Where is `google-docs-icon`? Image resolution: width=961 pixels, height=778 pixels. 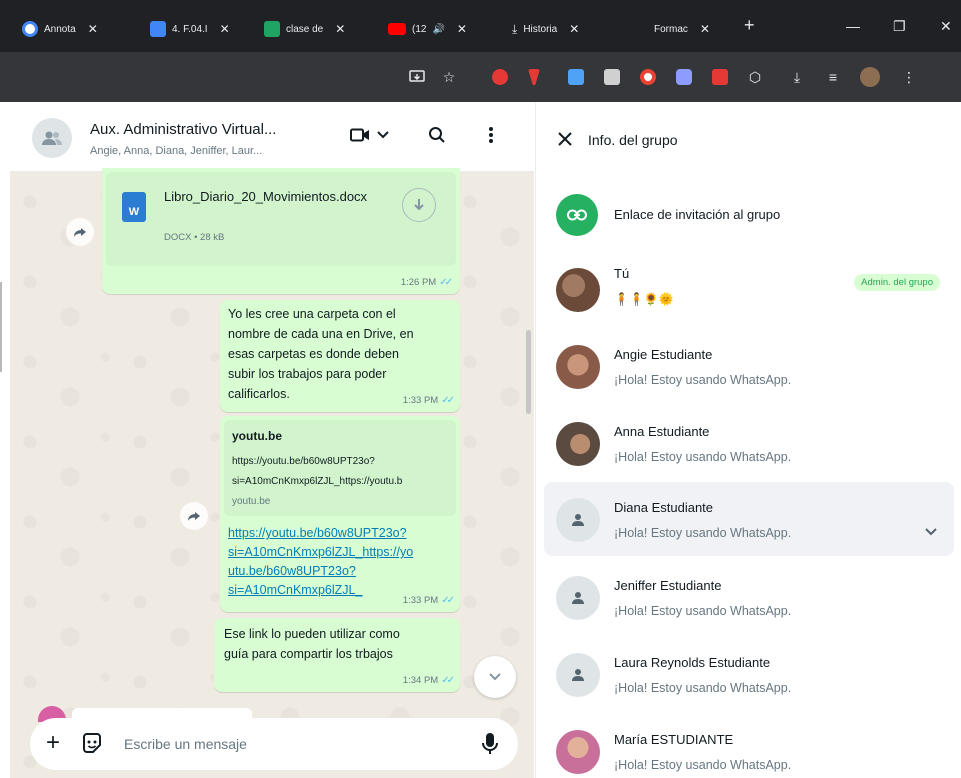 google-docs-icon is located at coordinates (158, 29).